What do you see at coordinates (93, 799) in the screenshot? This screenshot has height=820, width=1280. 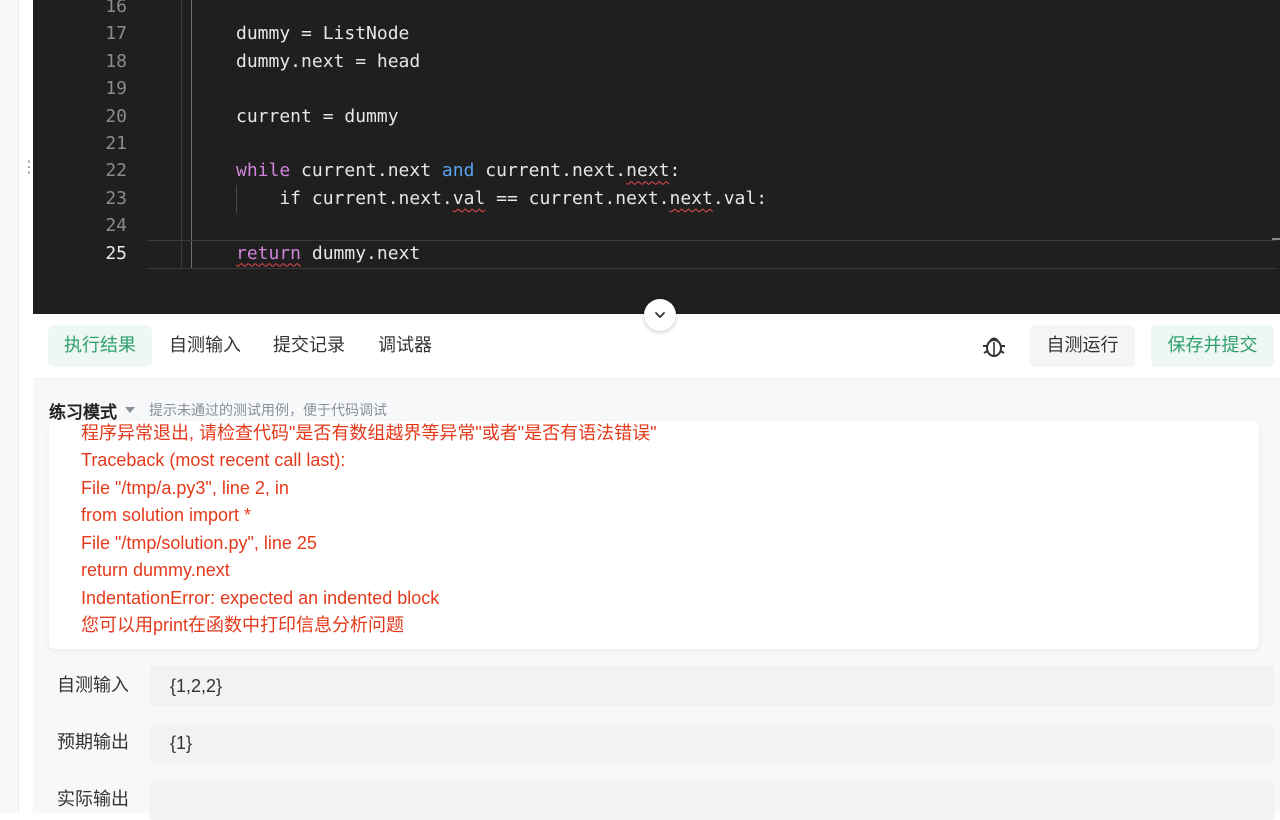 I see `actual-output-label: 实际输出` at bounding box center [93, 799].